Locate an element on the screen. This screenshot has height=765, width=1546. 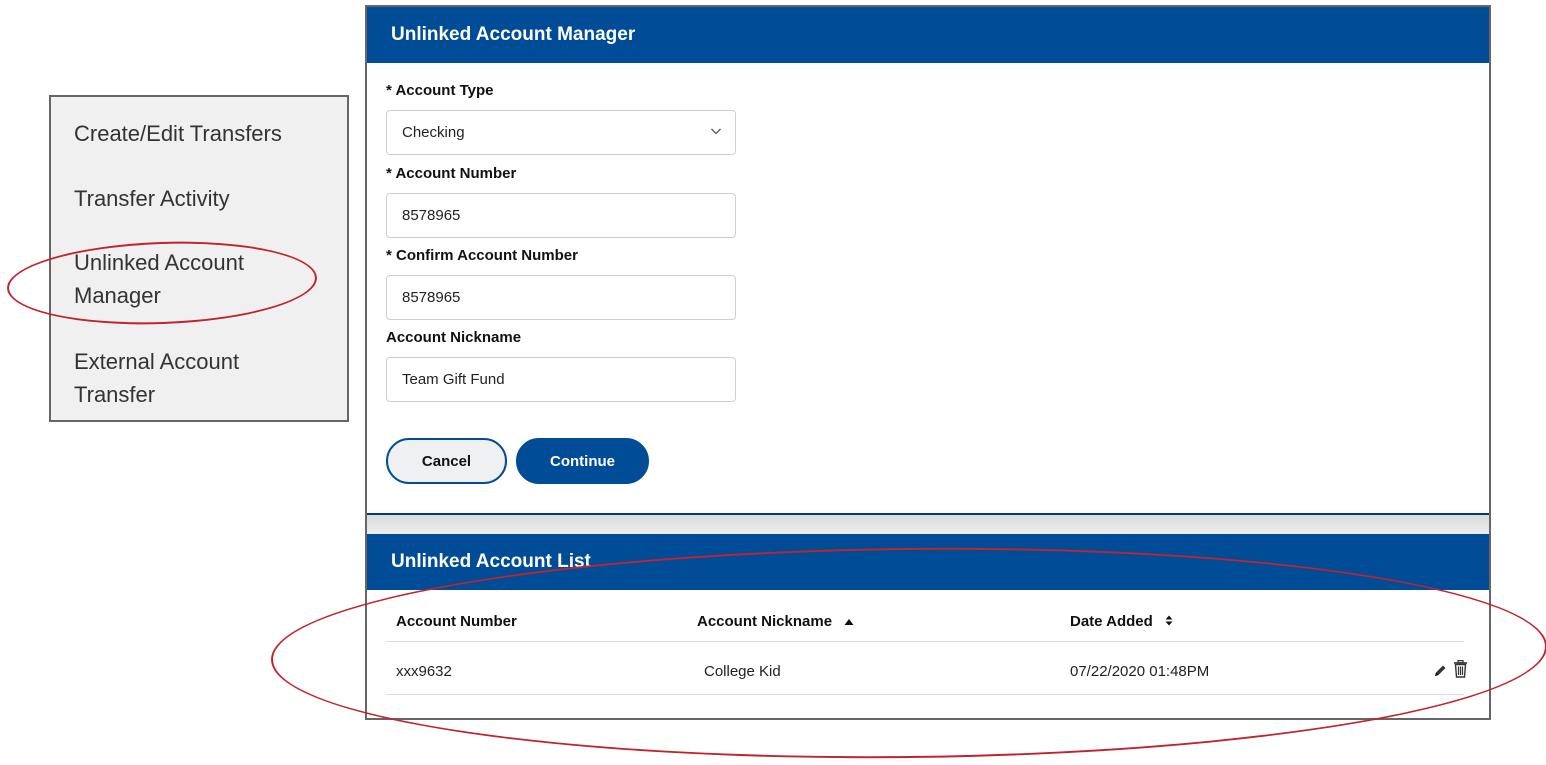
account-number-input: 8578965 is located at coordinates (561, 215).